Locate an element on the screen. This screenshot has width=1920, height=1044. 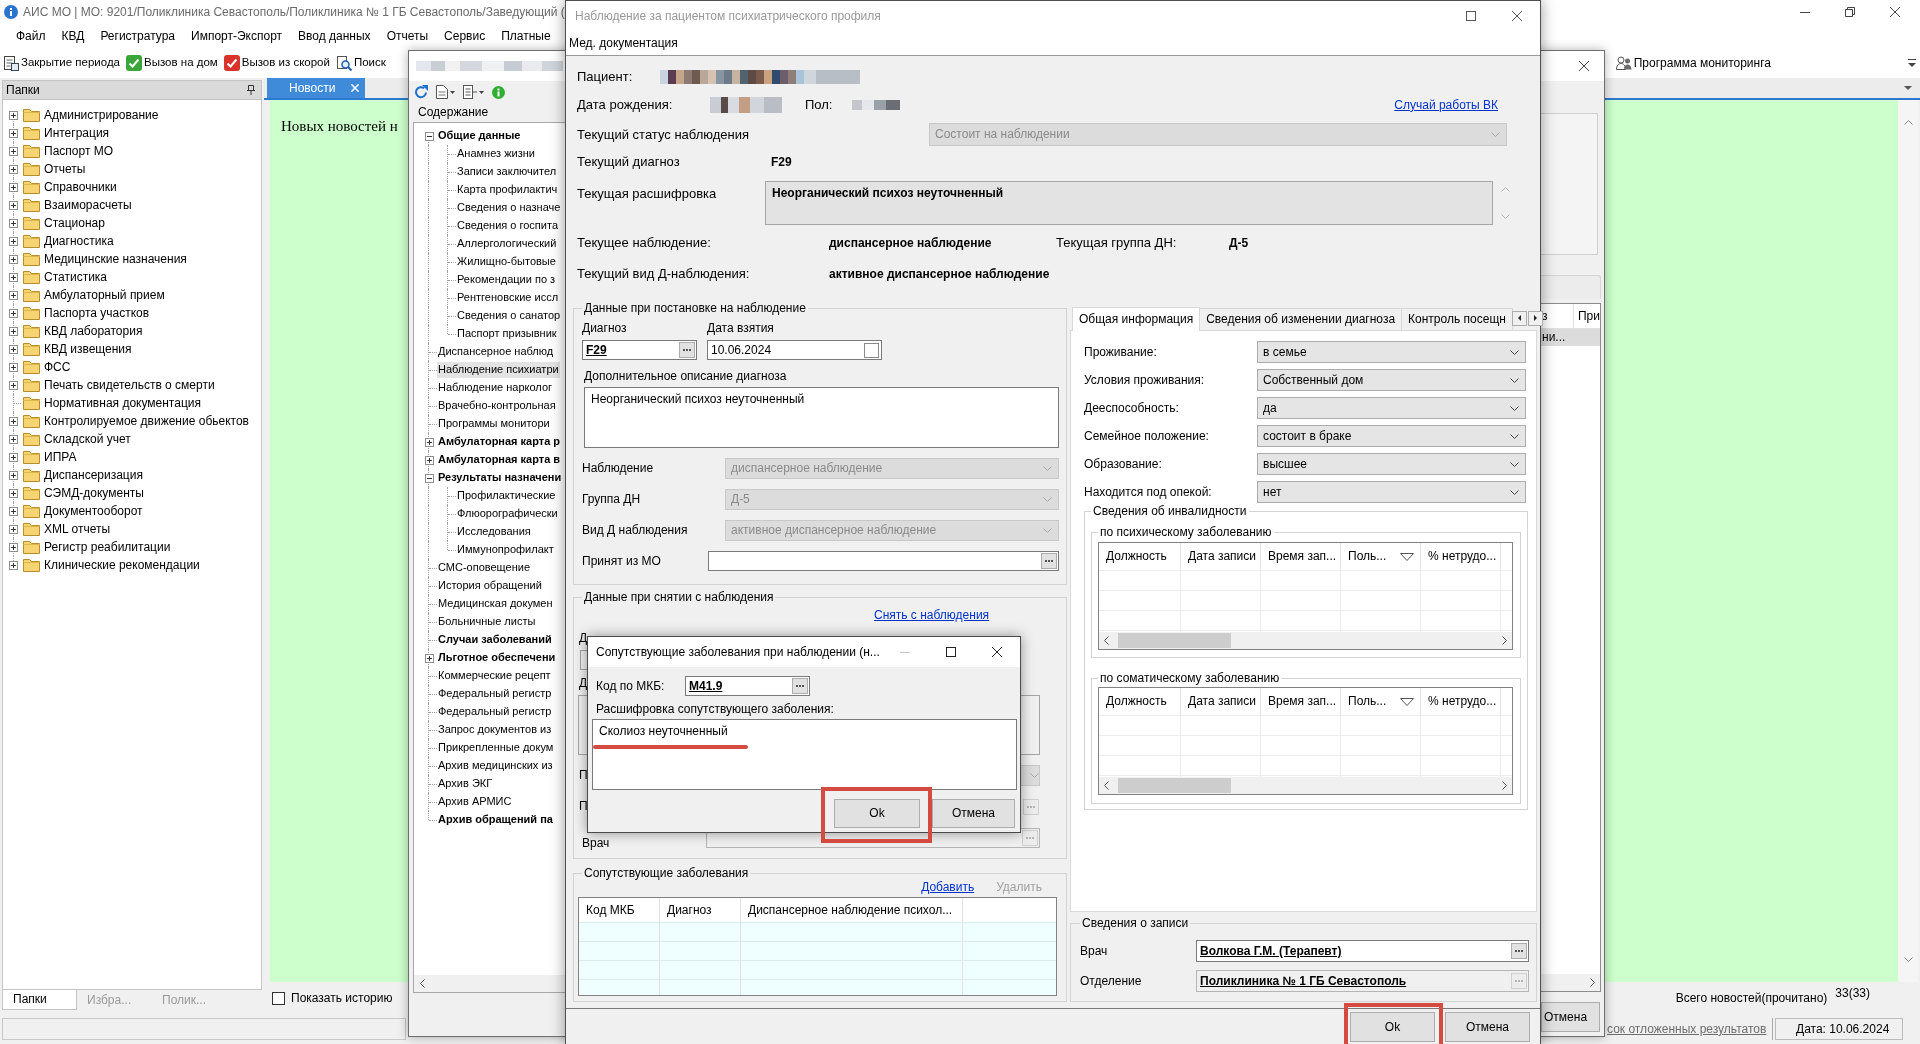
input-field: M41.9 is located at coordinates (747, 686).